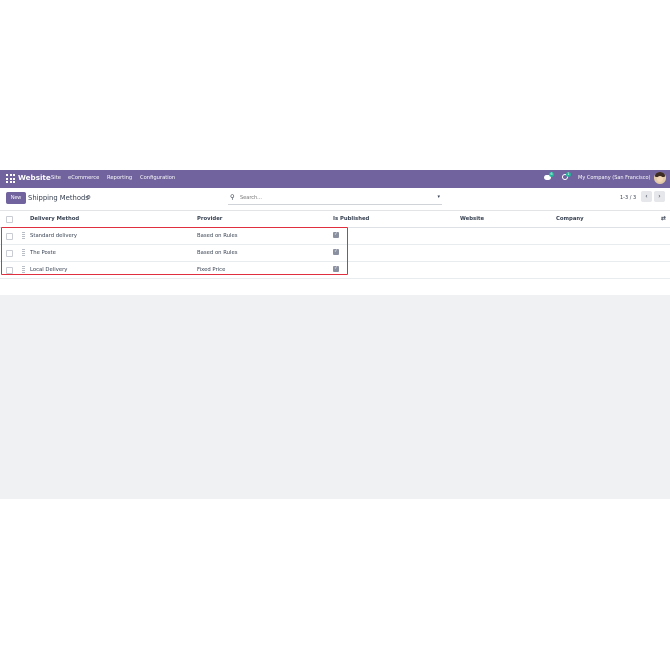 Image resolution: width=670 pixels, height=670 pixels. I want to click on column-is-published: Is Published, so click(351, 219).